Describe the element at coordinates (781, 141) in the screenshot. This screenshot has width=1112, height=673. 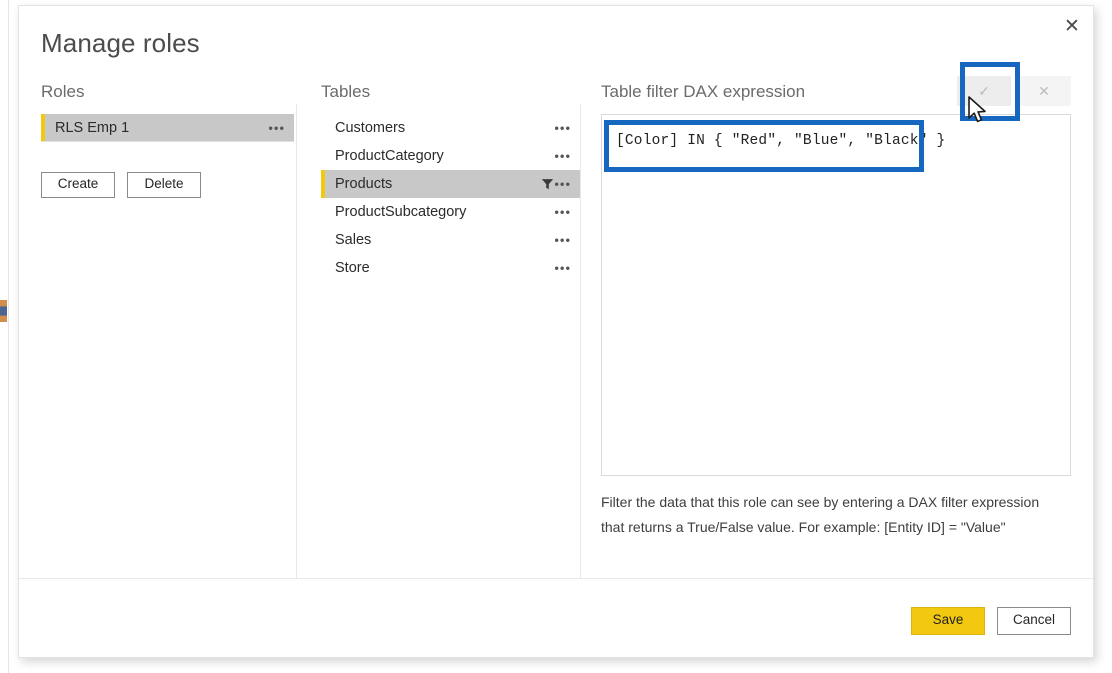
I see `dax-expression-text: [Color] IN { "Red", "Blue", "Black" }` at that location.